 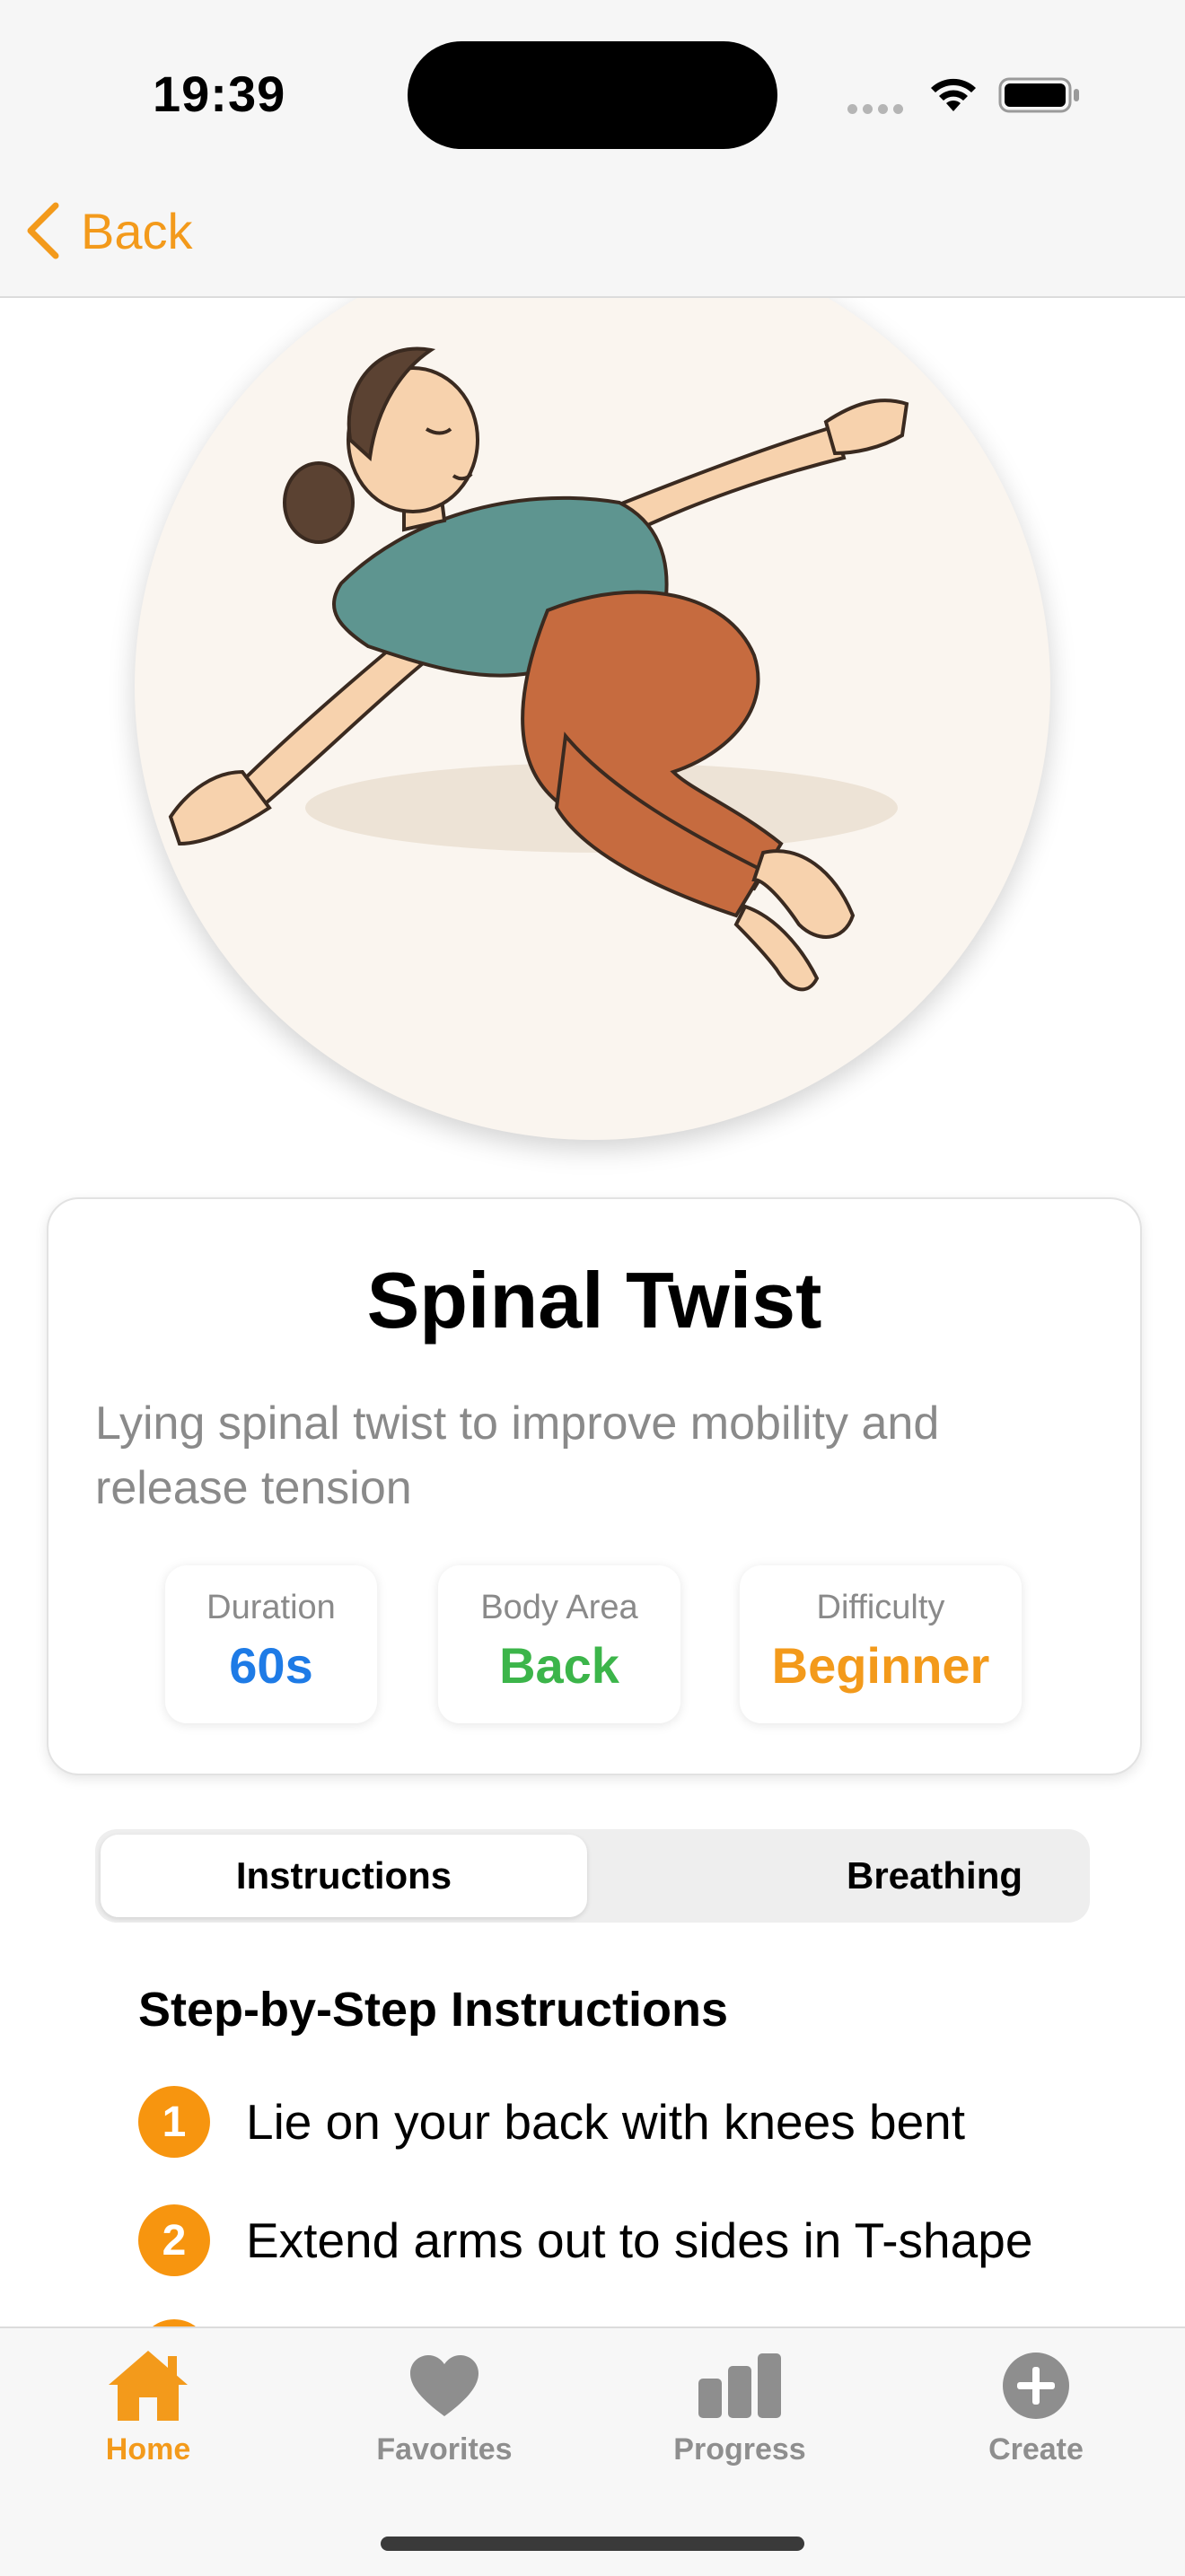 I want to click on stat-duration: Duration 60s, so click(x=271, y=1644).